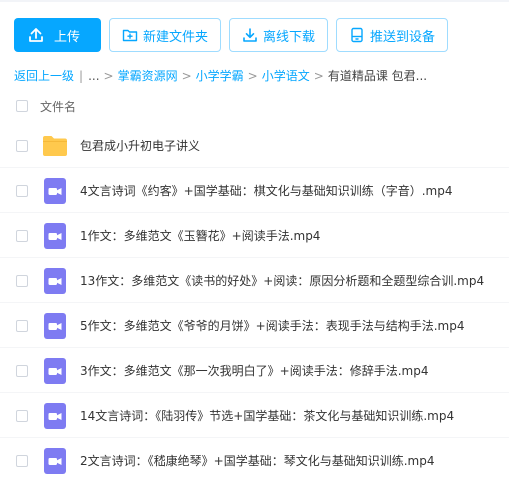 The image size is (509, 488). I want to click on top-divider, so click(254, 1).